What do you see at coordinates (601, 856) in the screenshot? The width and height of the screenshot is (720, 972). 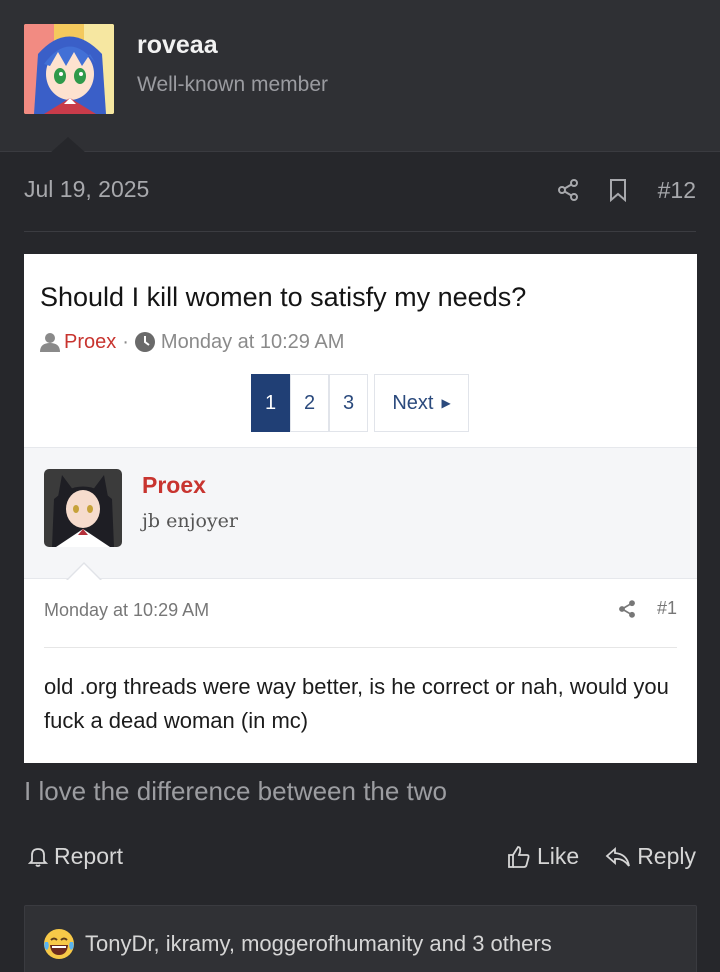 I see `post-actions-right: Like Reply` at bounding box center [601, 856].